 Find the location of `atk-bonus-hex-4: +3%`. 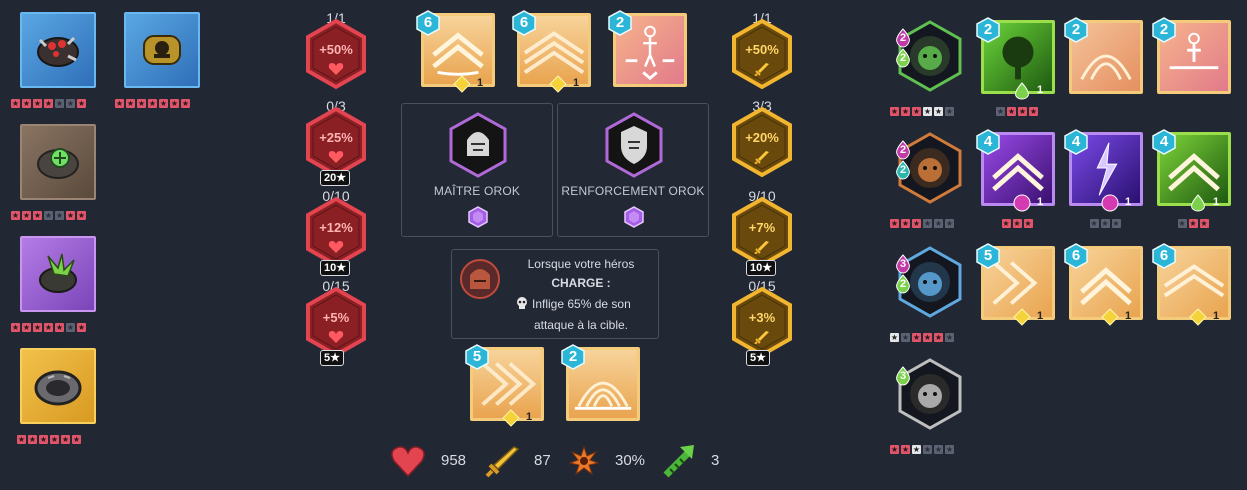

atk-bonus-hex-4: +3% is located at coordinates (762, 322).